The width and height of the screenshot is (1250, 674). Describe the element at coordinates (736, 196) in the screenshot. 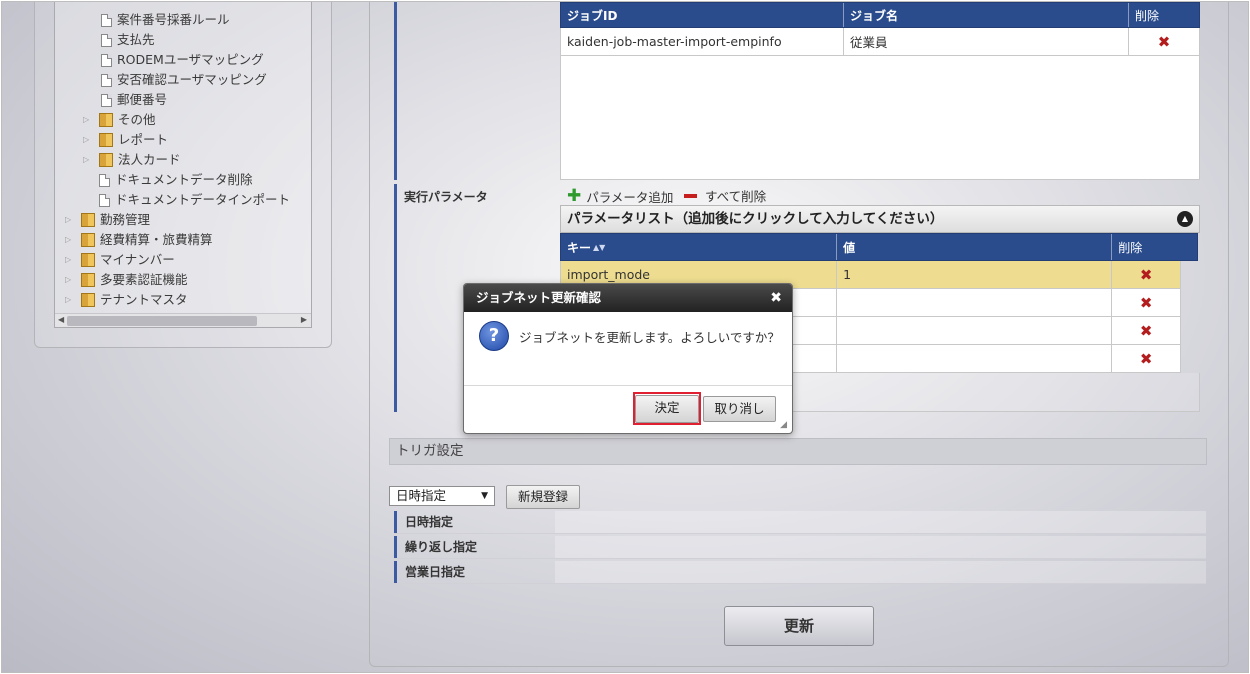

I see `delete-all-label: すべて削除` at that location.